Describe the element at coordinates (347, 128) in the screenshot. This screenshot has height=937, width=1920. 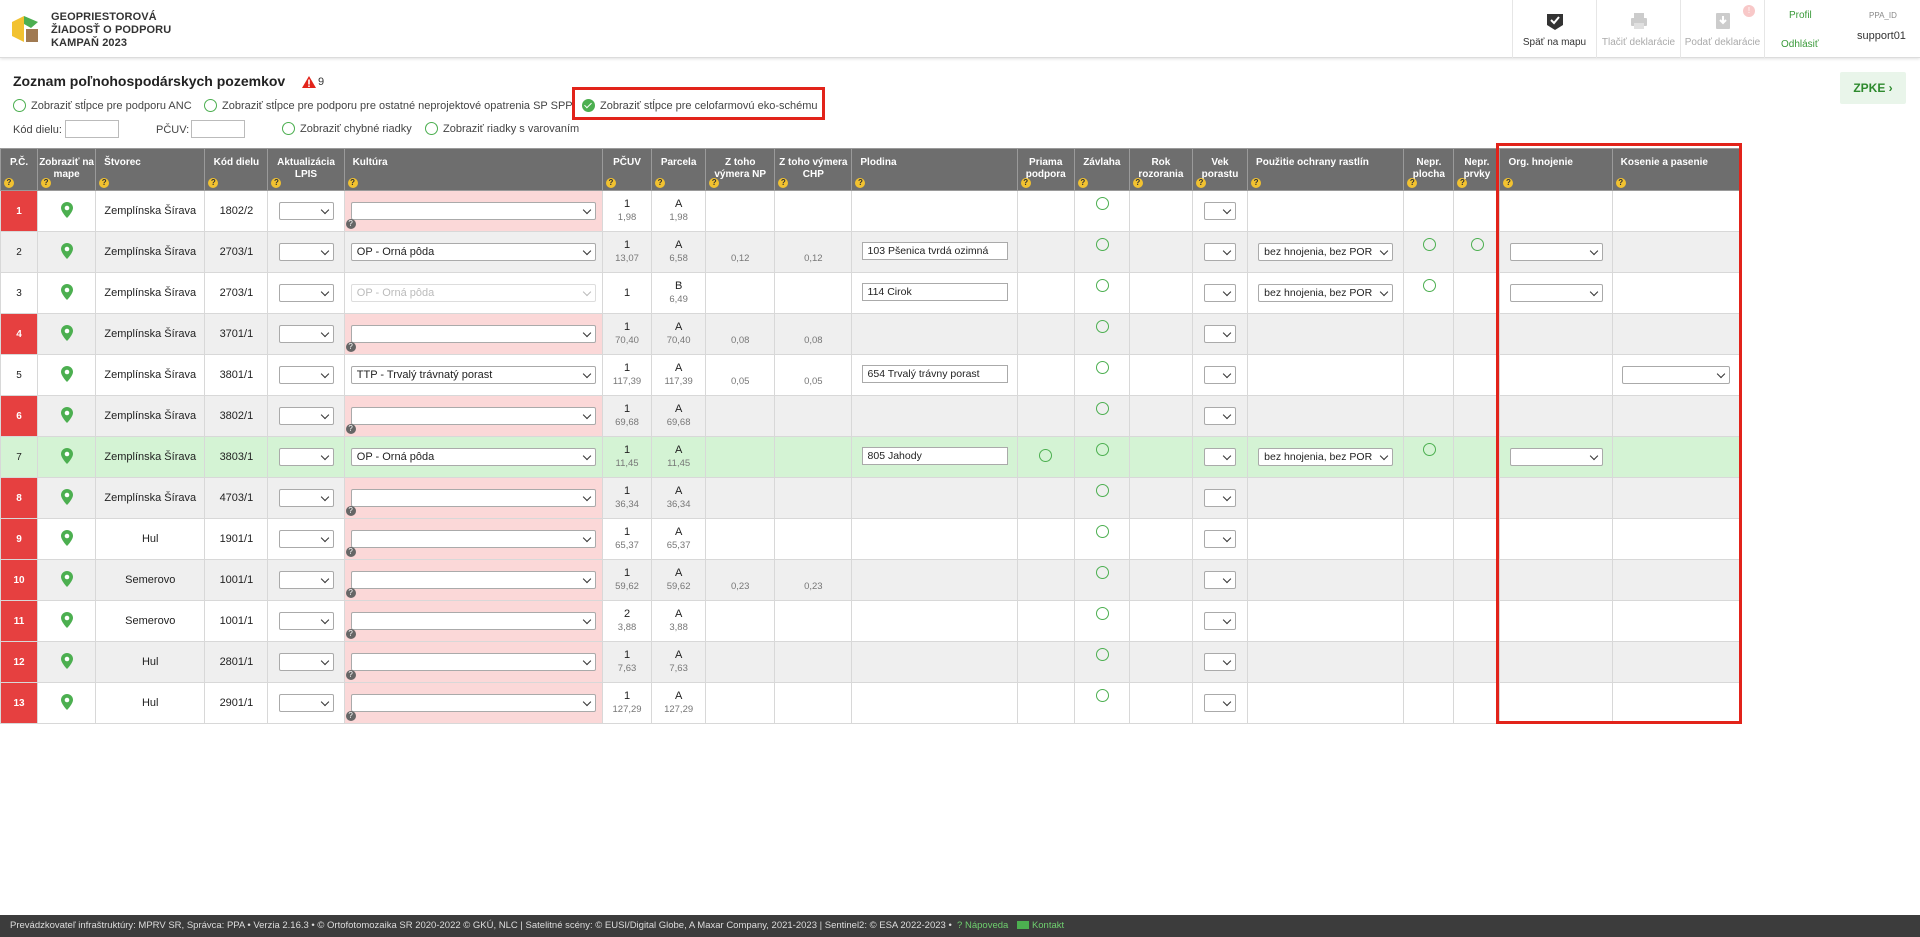
I see `show-error-rows-option: Zobraziť chybné riadky` at that location.